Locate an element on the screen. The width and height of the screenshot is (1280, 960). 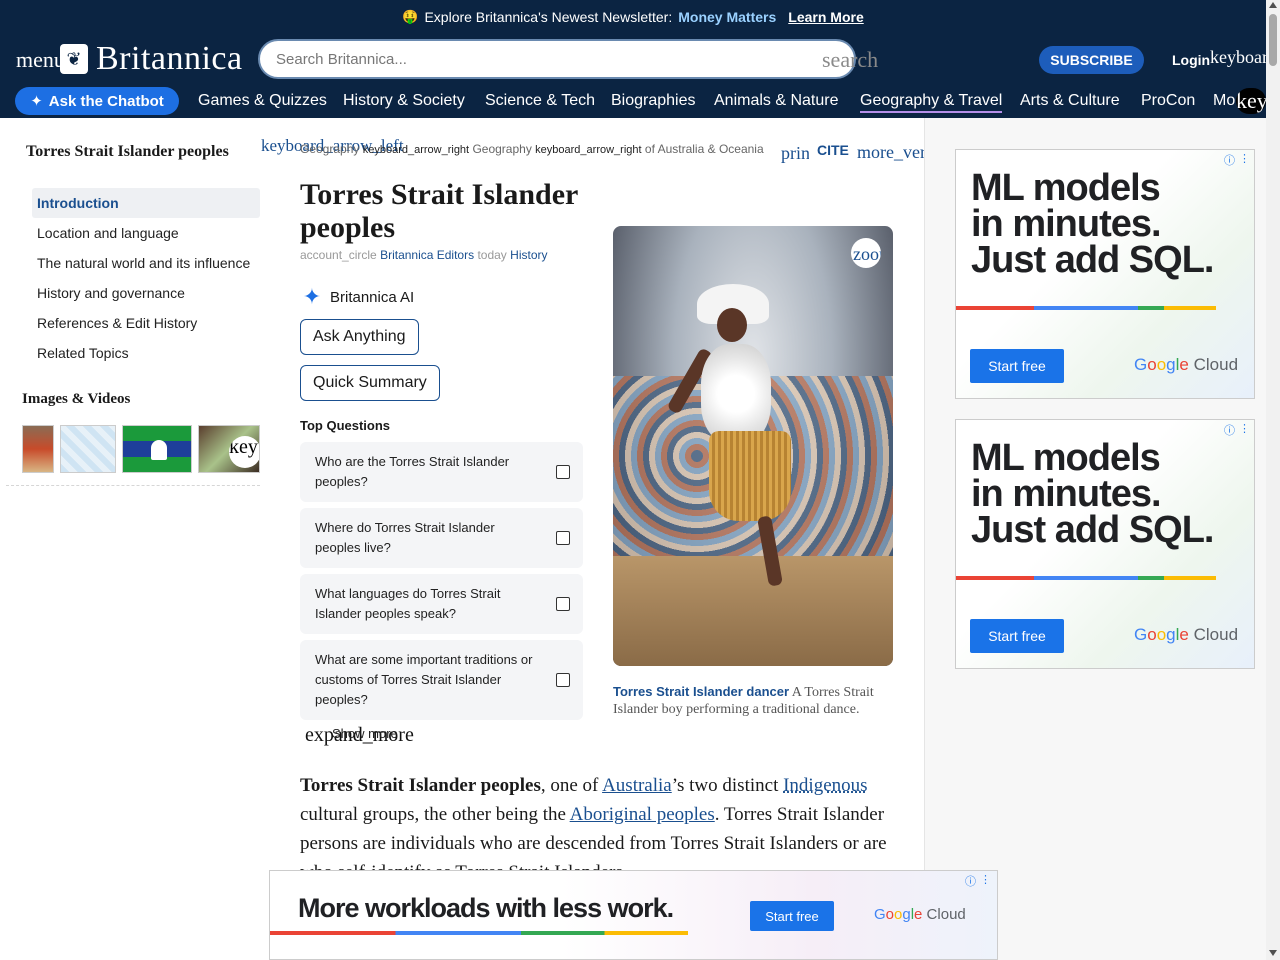
login-link: Login is located at coordinates (1191, 60).